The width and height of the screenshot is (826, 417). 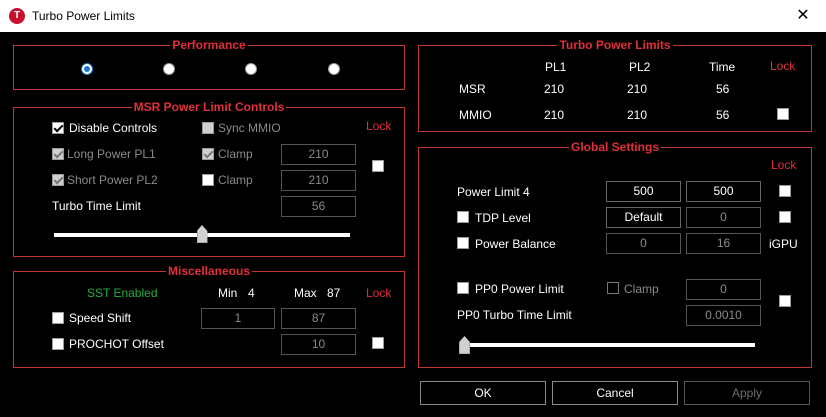 What do you see at coordinates (637, 89) in the screenshot?
I see `msr-row-pl2: 210` at bounding box center [637, 89].